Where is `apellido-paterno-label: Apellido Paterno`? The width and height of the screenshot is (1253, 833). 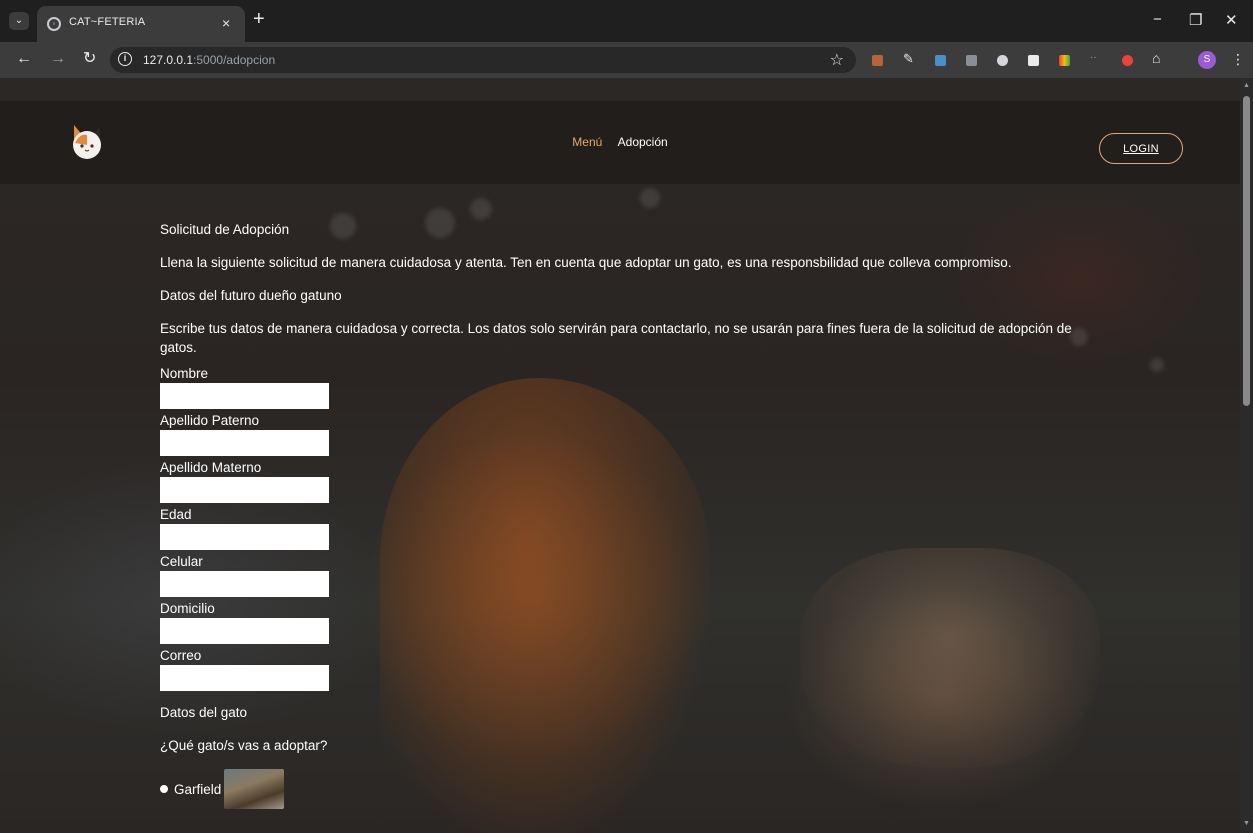
apellido-paterno-label: Apellido Paterno is located at coordinates (210, 420).